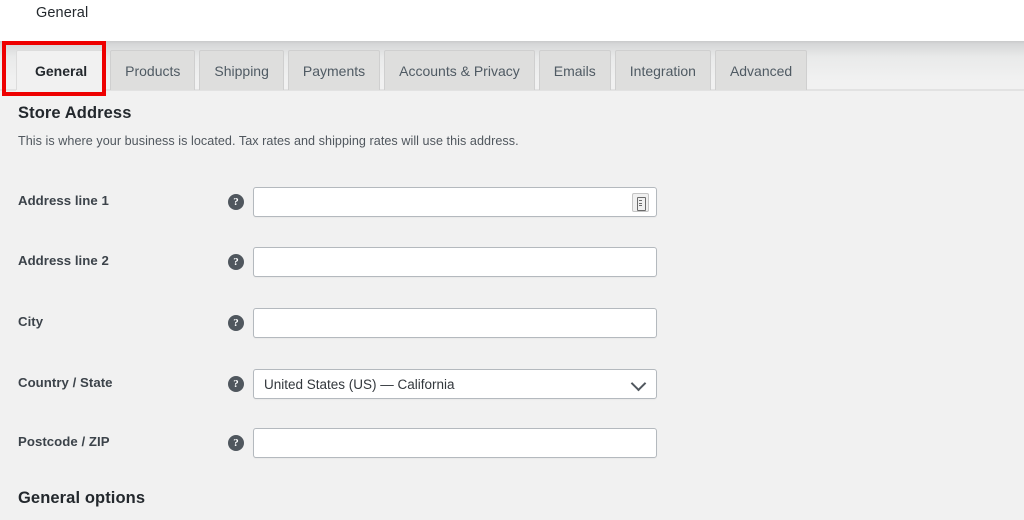 The height and width of the screenshot is (520, 1024). What do you see at coordinates (512, 20) in the screenshot?
I see `page-header: General` at bounding box center [512, 20].